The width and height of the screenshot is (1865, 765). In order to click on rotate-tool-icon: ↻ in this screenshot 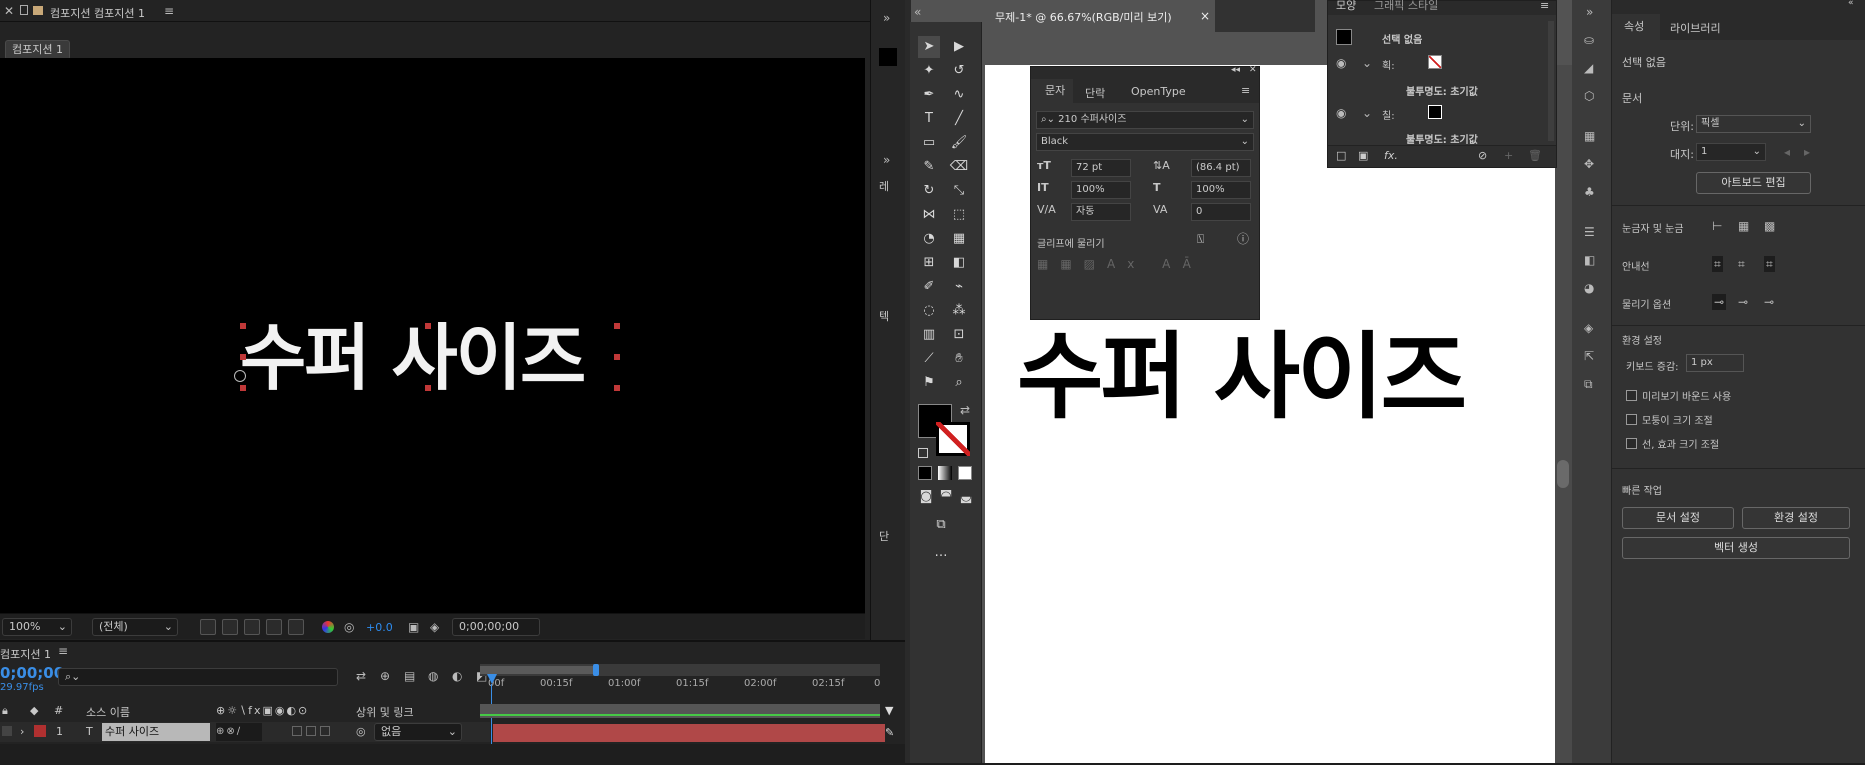, I will do `click(929, 191)`.